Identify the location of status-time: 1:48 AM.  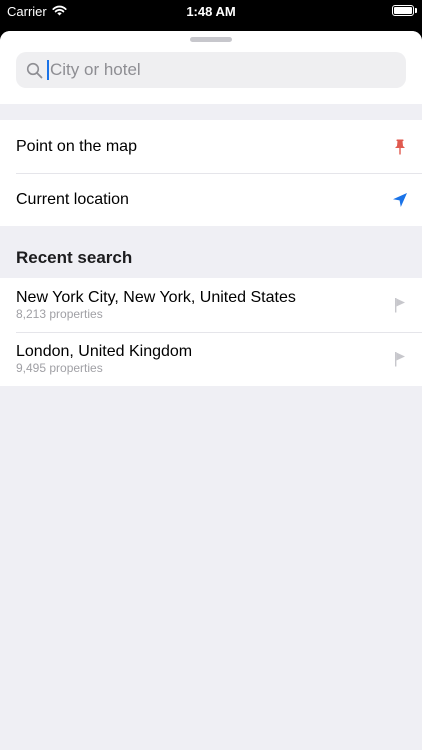
(211, 11).